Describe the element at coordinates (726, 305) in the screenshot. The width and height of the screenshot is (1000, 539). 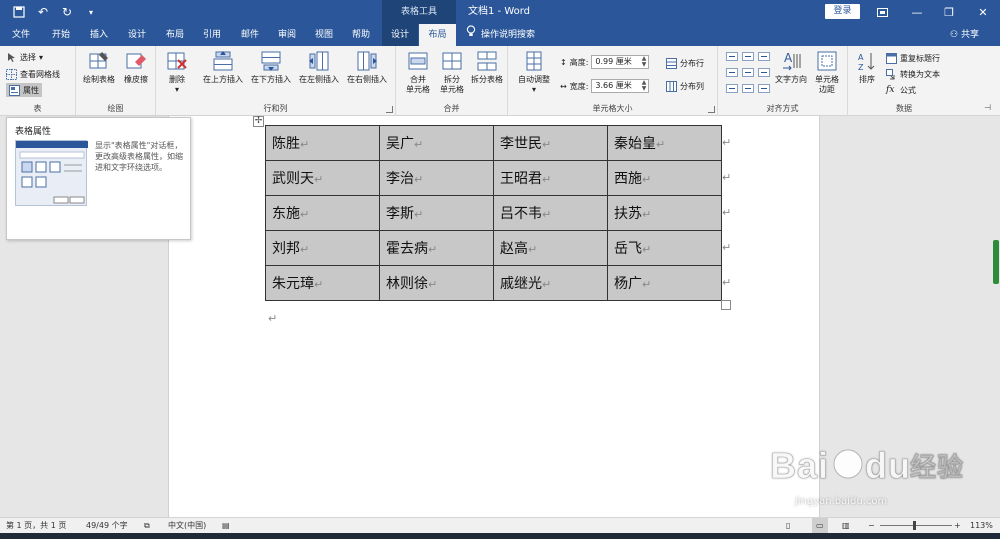
I see `table-resize-handle` at that location.